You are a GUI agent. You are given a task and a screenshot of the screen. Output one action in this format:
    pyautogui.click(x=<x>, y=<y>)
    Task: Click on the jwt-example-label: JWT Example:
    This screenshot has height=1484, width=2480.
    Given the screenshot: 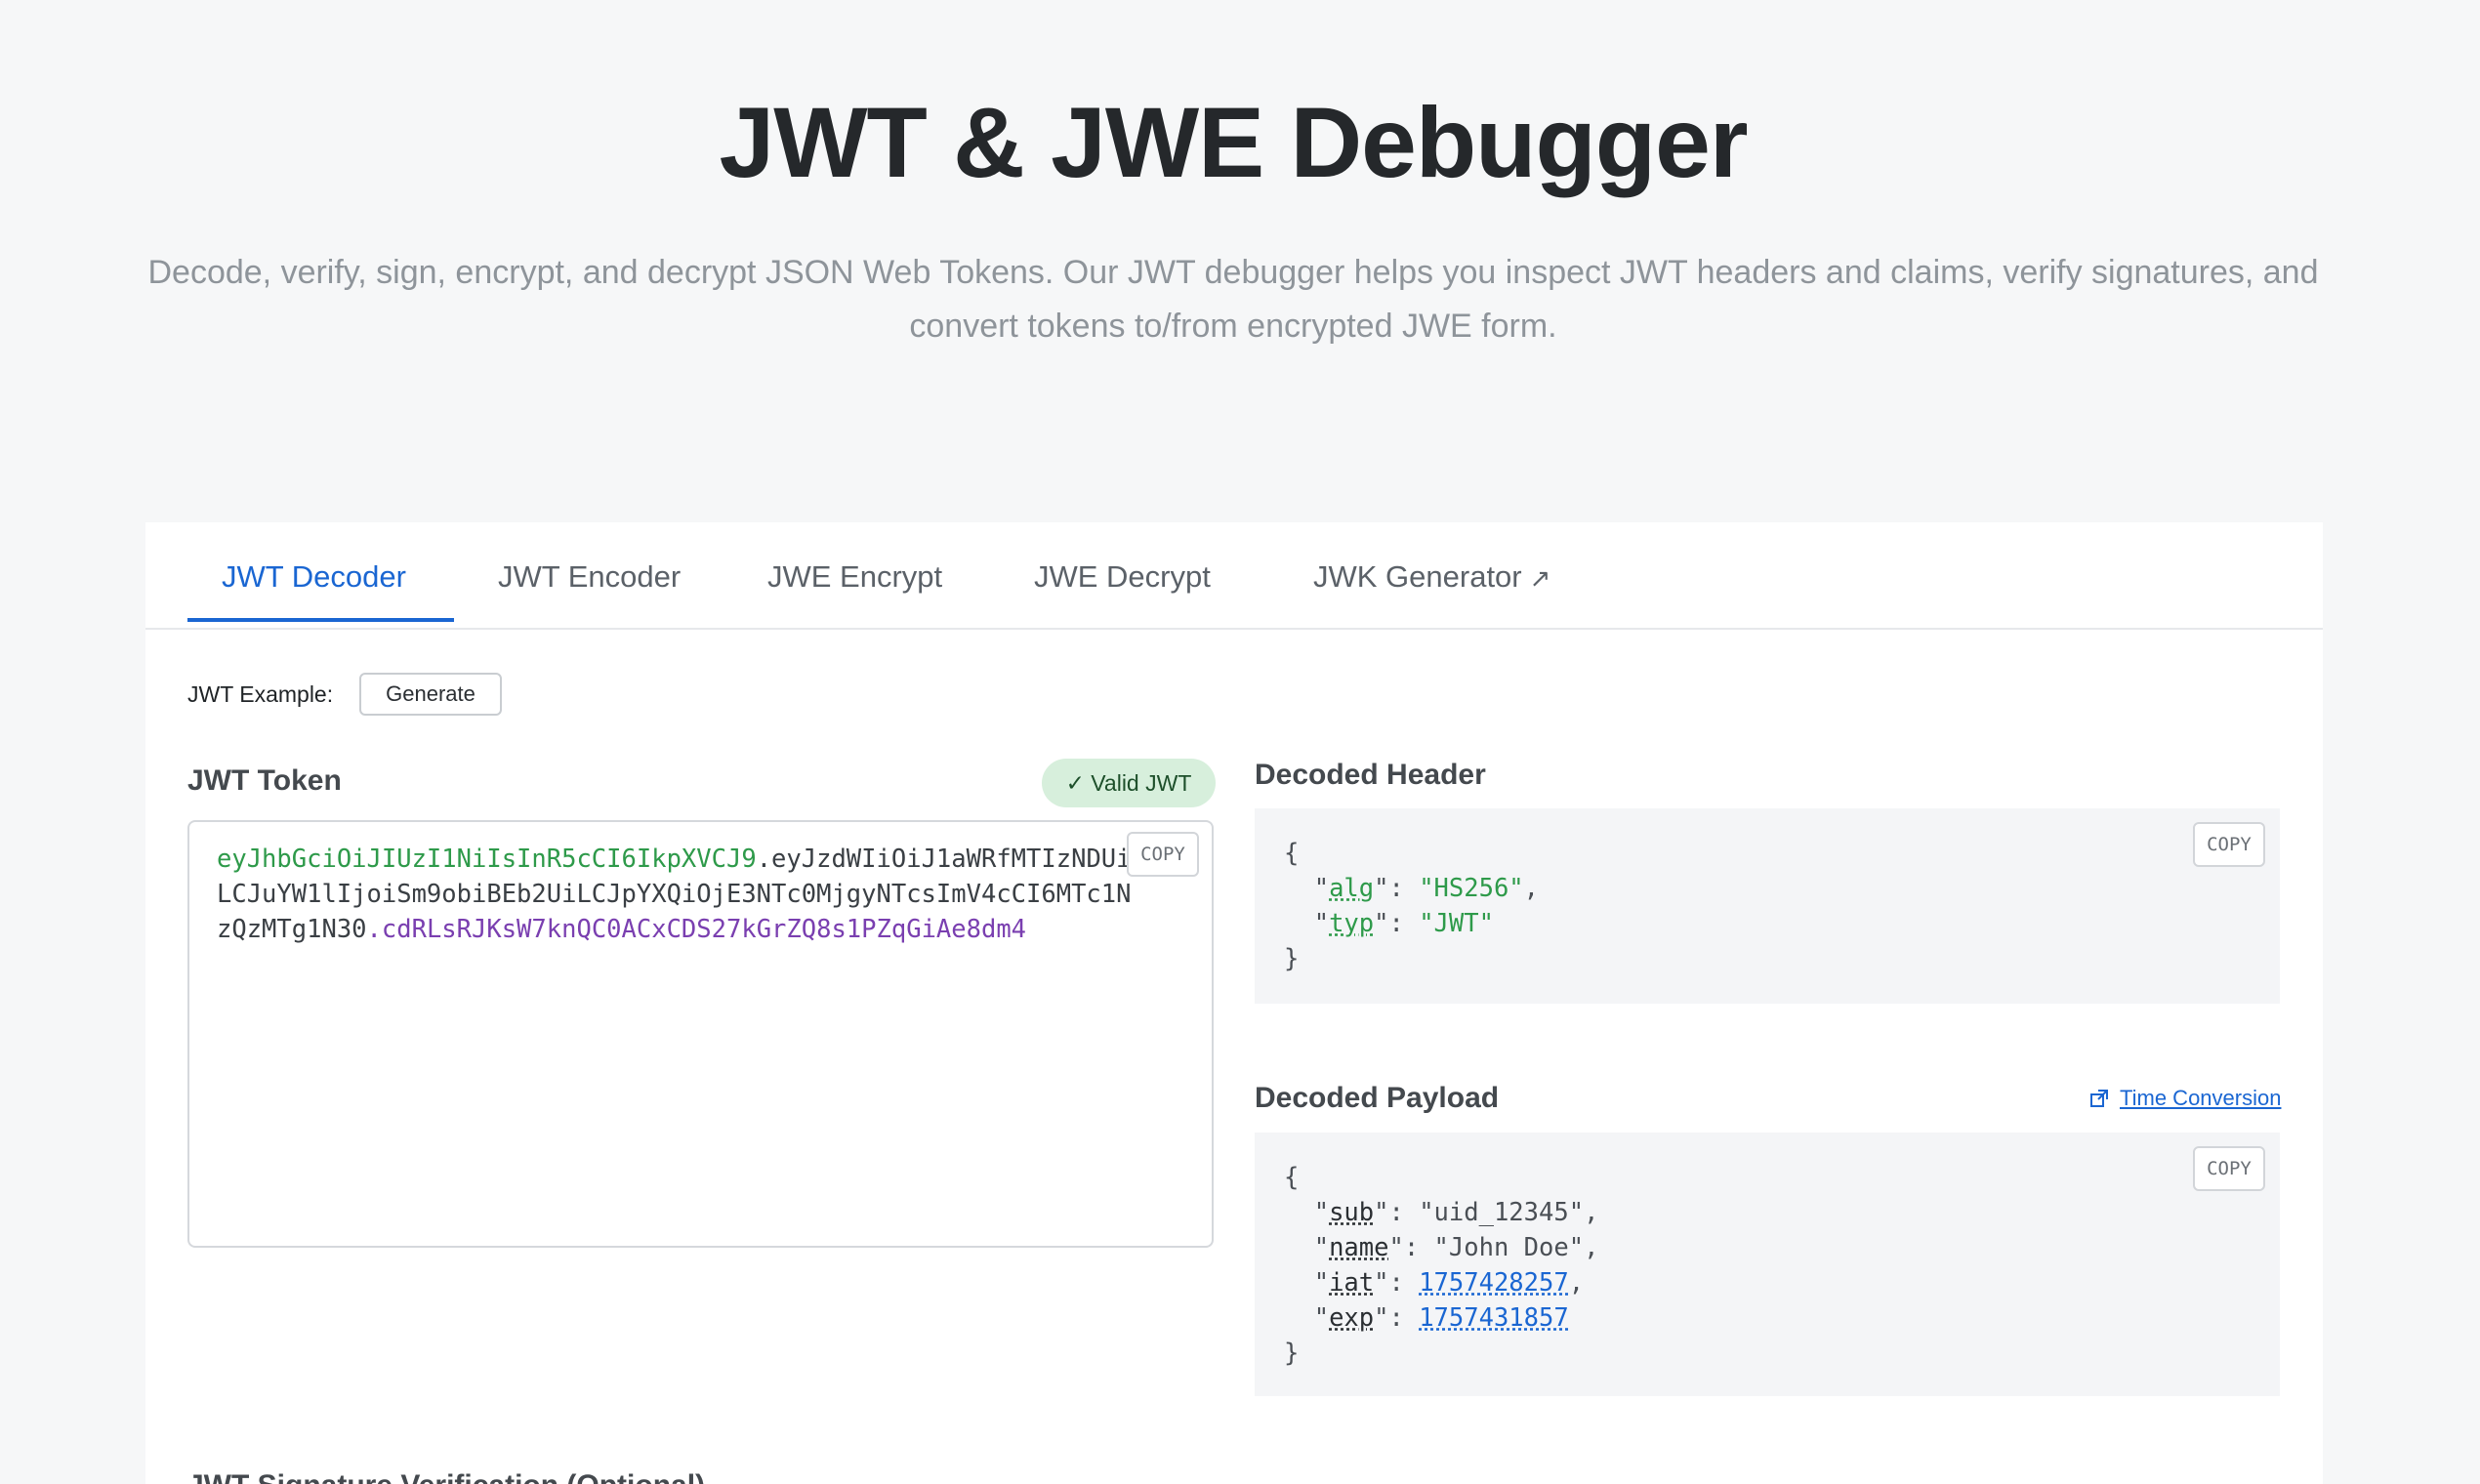 What is the action you would take?
    pyautogui.click(x=260, y=694)
    